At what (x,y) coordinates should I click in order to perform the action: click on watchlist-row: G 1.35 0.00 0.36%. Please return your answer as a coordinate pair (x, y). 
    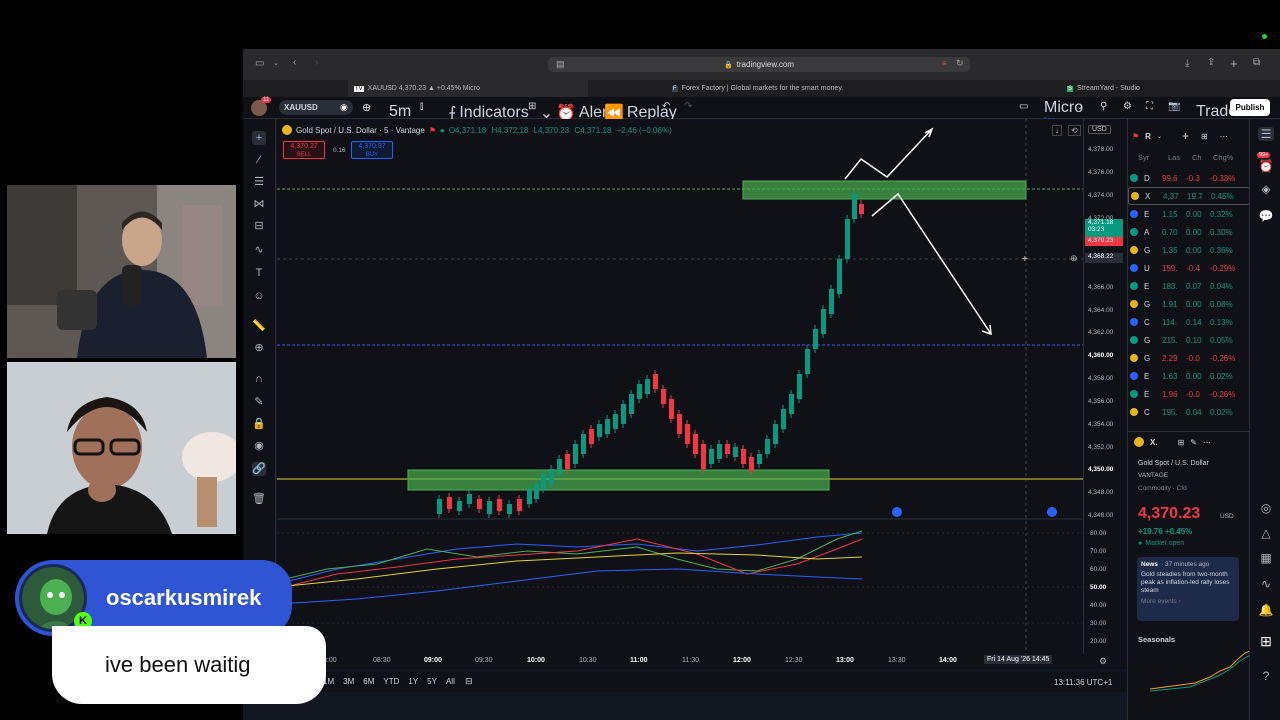
    Looking at the image, I should click on (1189, 250).